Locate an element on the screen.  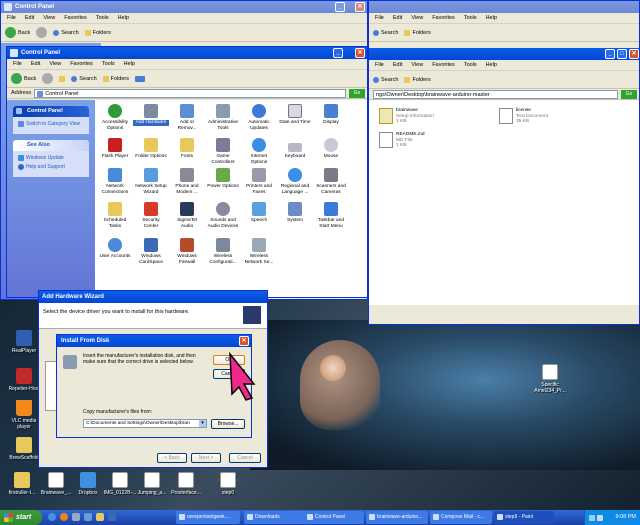
item-keyboard: Keyboard is located at coordinates (295, 149).